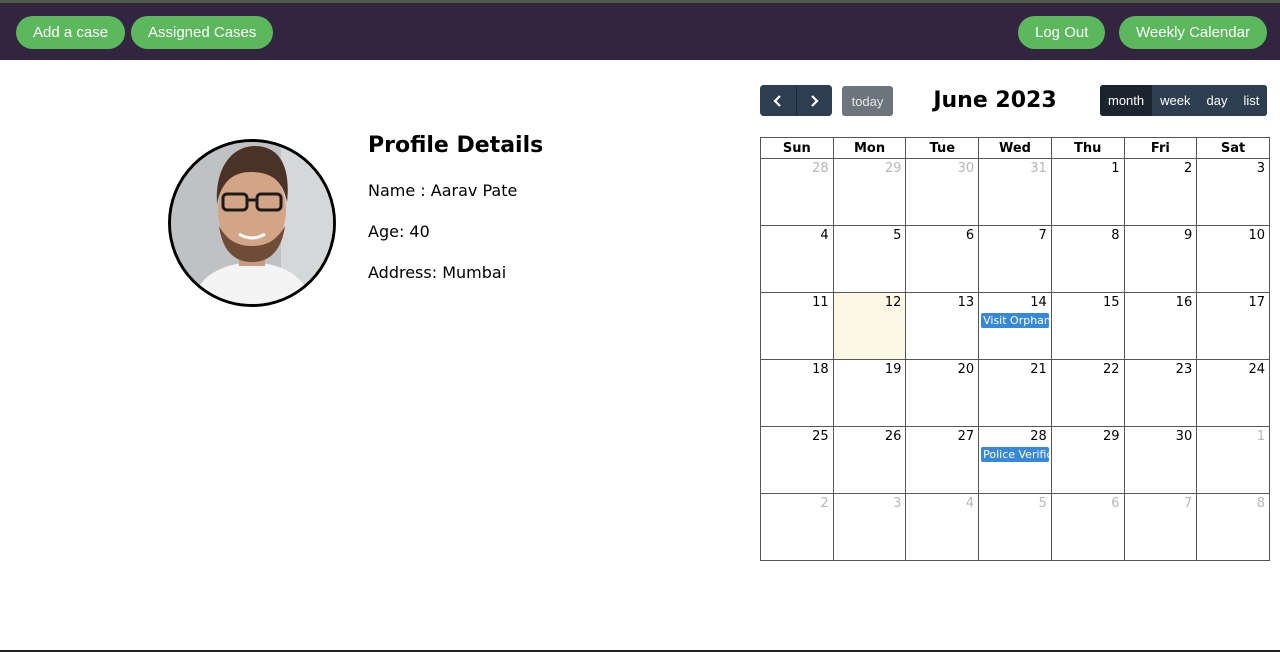 The image size is (1280, 652). Describe the element at coordinates (1233, 234) in the screenshot. I see `day-number: 10` at that location.